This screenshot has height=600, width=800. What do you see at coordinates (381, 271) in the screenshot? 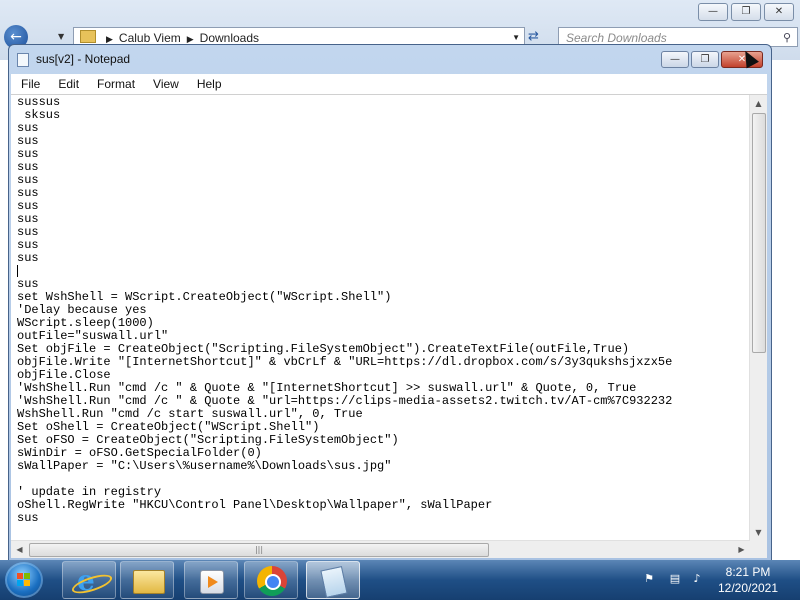
I see `text-line` at bounding box center [381, 271].